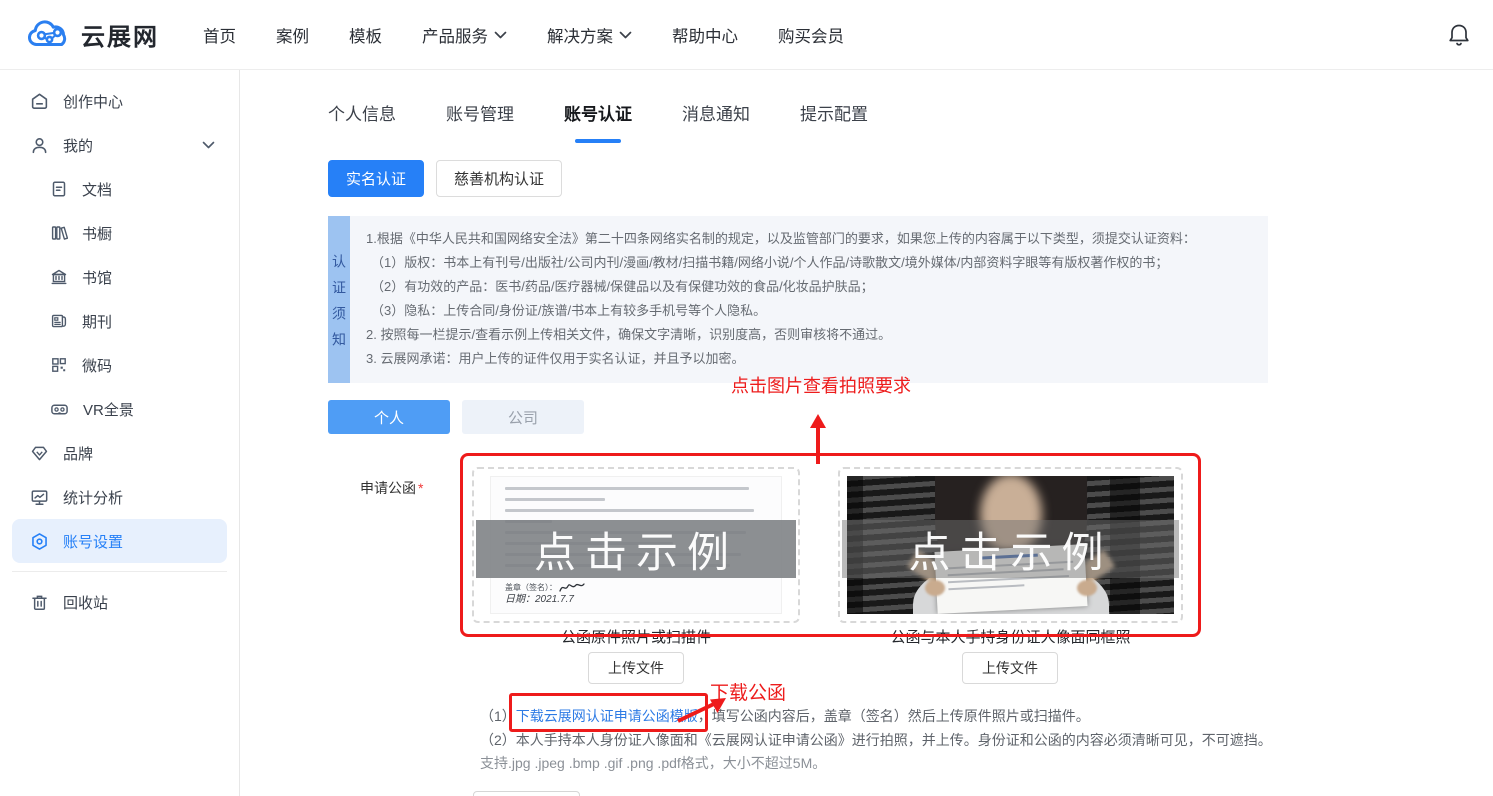 Image resolution: width=1493 pixels, height=796 pixels. Describe the element at coordinates (39, 145) in the screenshot. I see `user-icon` at that location.